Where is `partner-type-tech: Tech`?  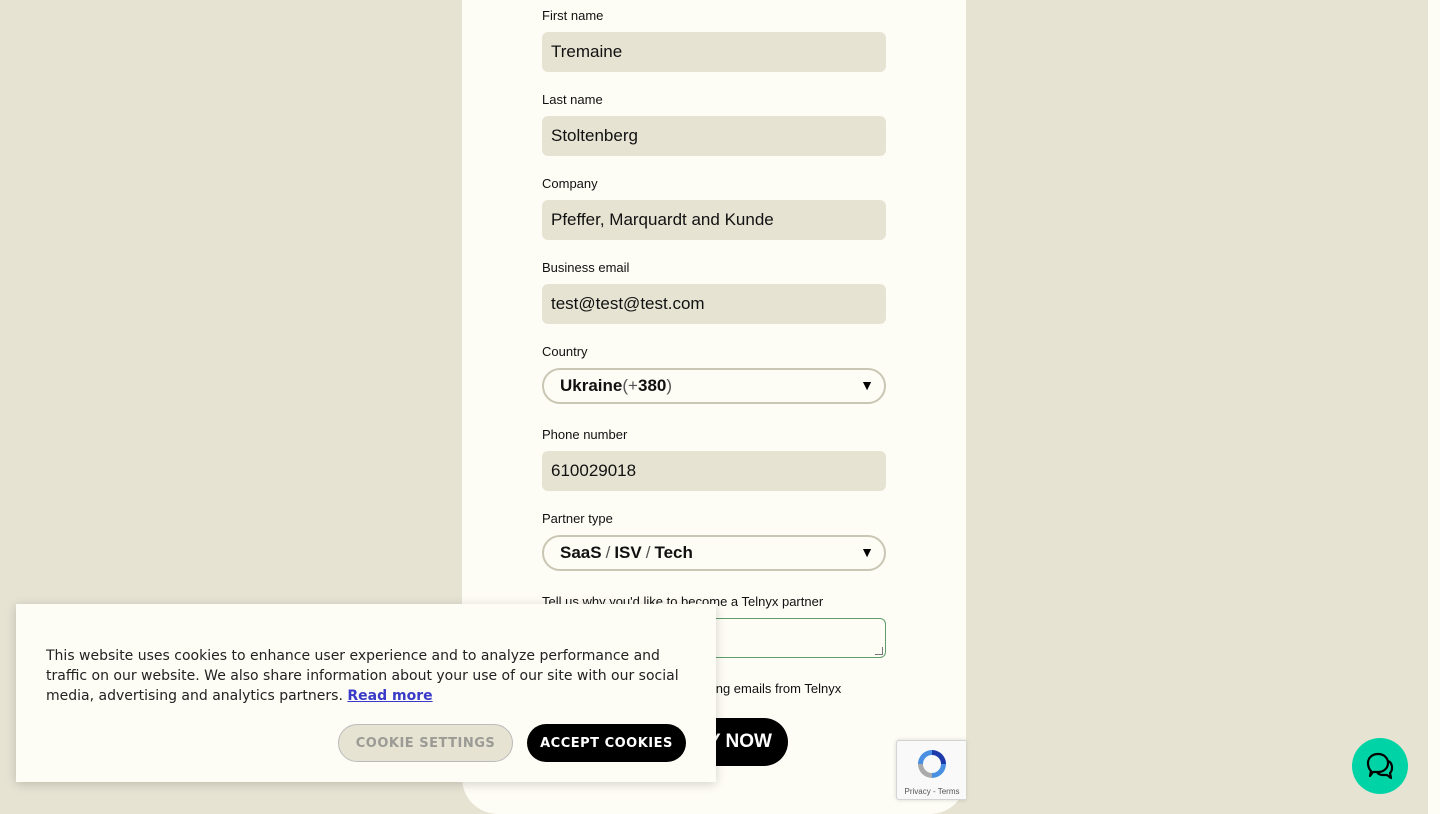
partner-type-tech: Tech is located at coordinates (673, 552).